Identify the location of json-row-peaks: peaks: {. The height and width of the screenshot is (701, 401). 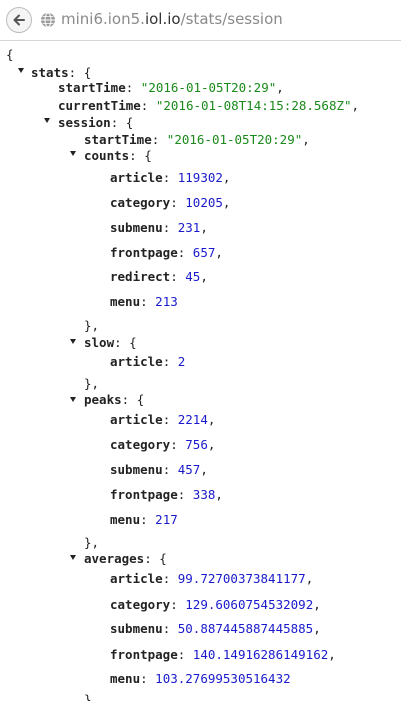
(114, 399).